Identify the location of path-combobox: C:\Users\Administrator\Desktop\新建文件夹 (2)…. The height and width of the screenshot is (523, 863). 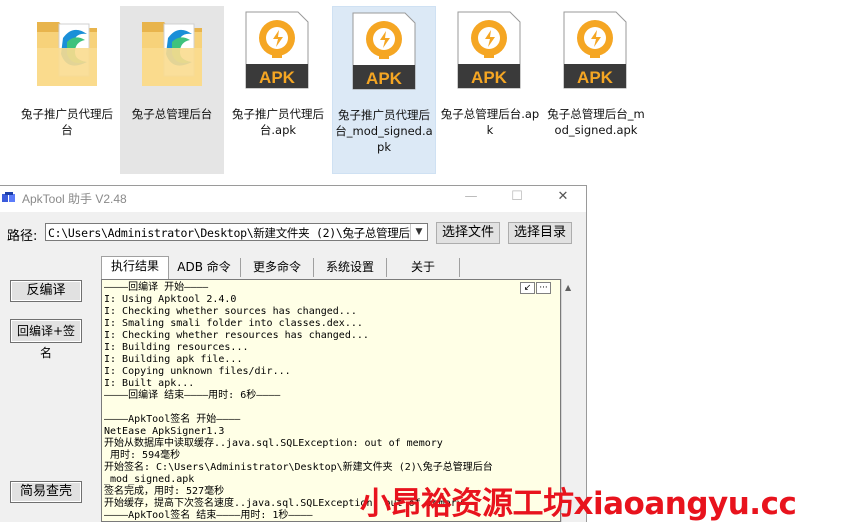
(236, 232).